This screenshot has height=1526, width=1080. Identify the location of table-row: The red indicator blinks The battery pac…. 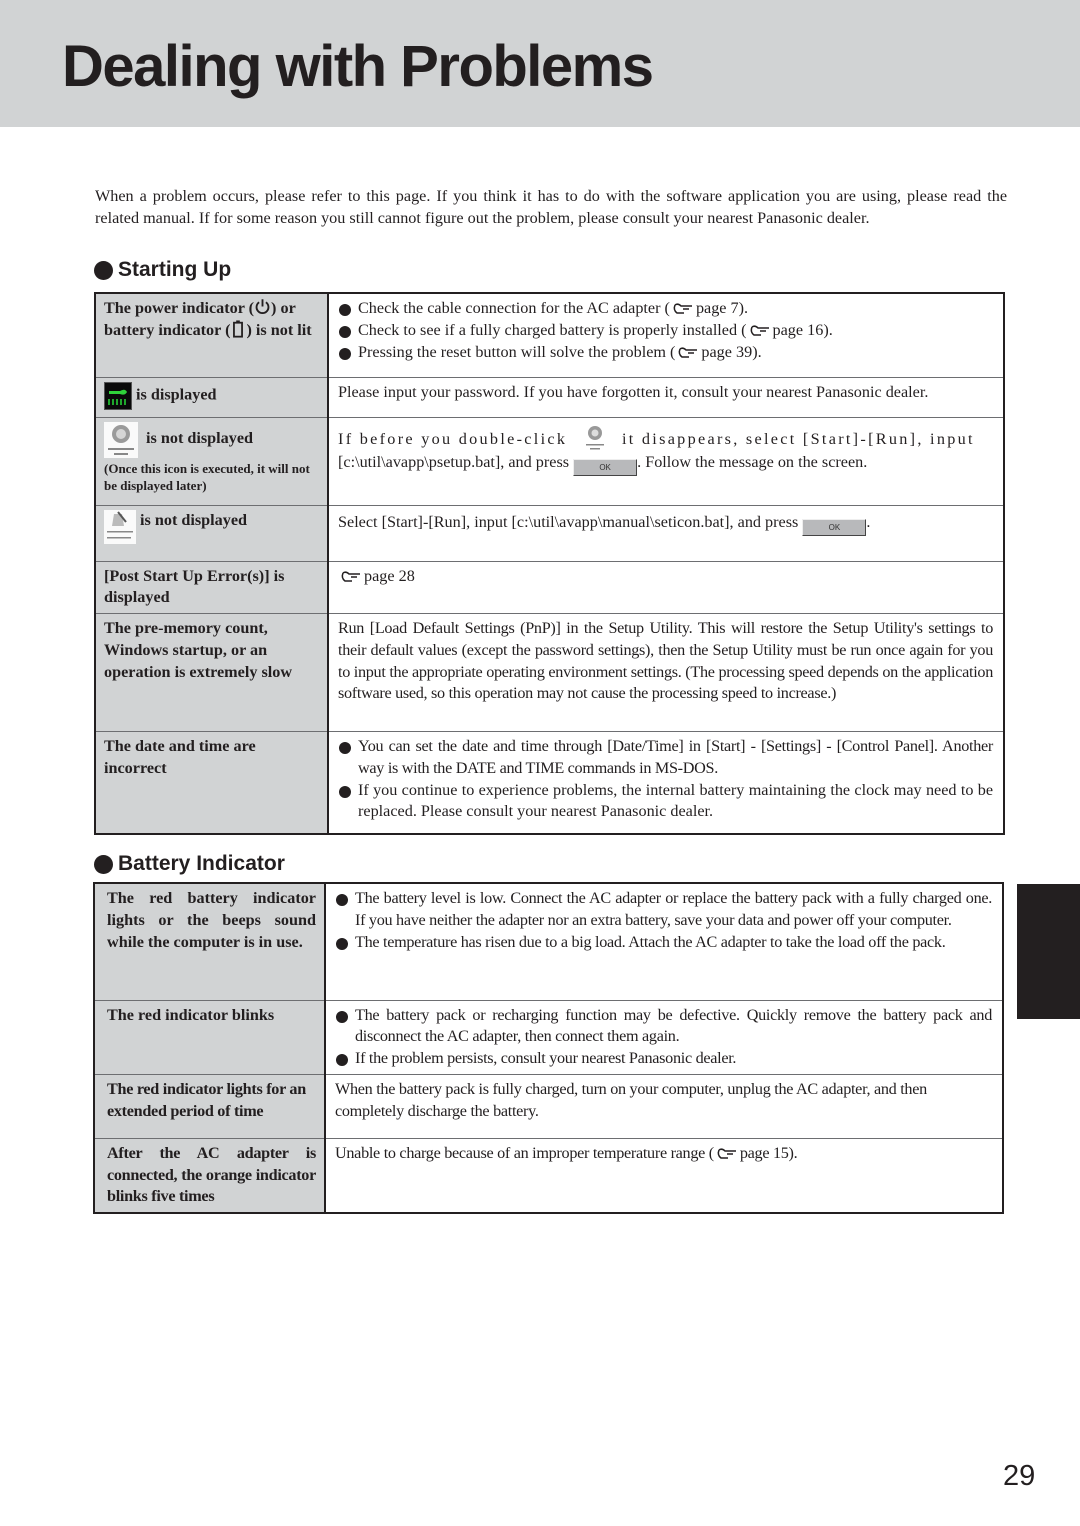
(548, 1037).